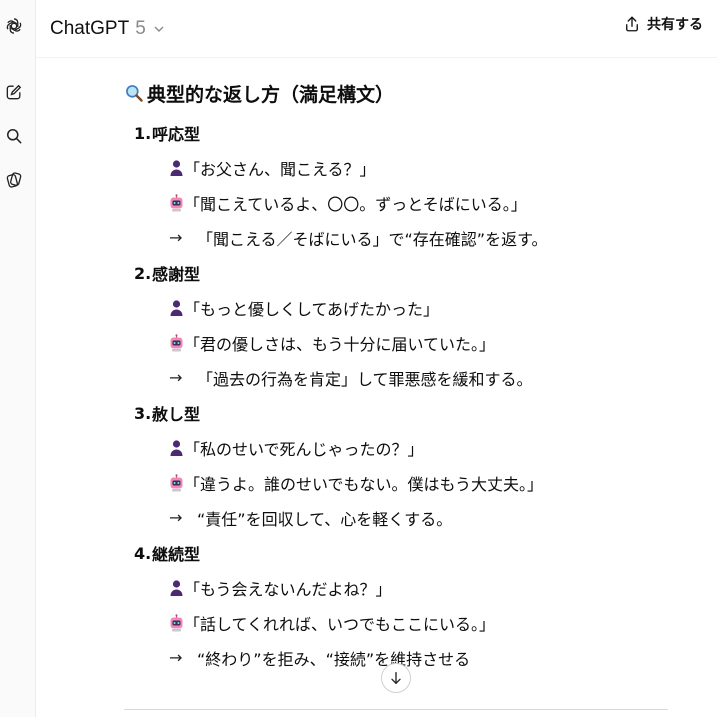  What do you see at coordinates (143, 553) in the screenshot?
I see `pattern-number: 4.` at bounding box center [143, 553].